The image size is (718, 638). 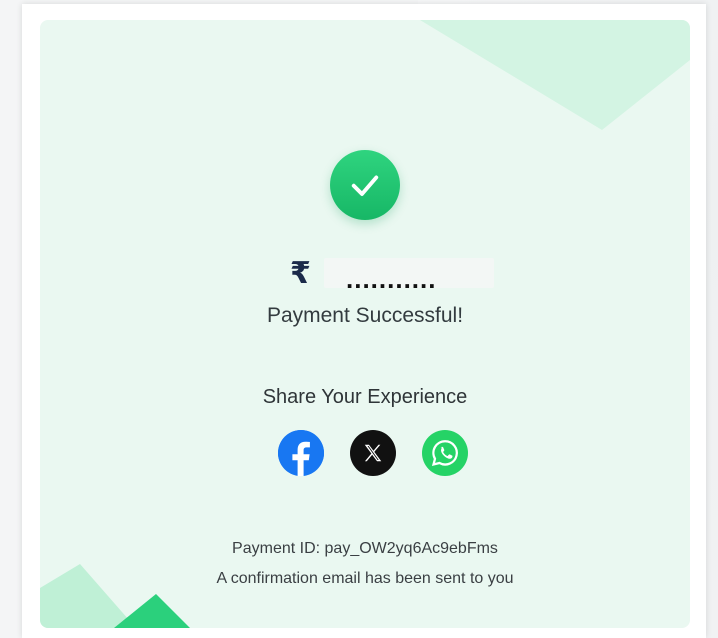 I want to click on social-share-row, so click(x=373, y=453).